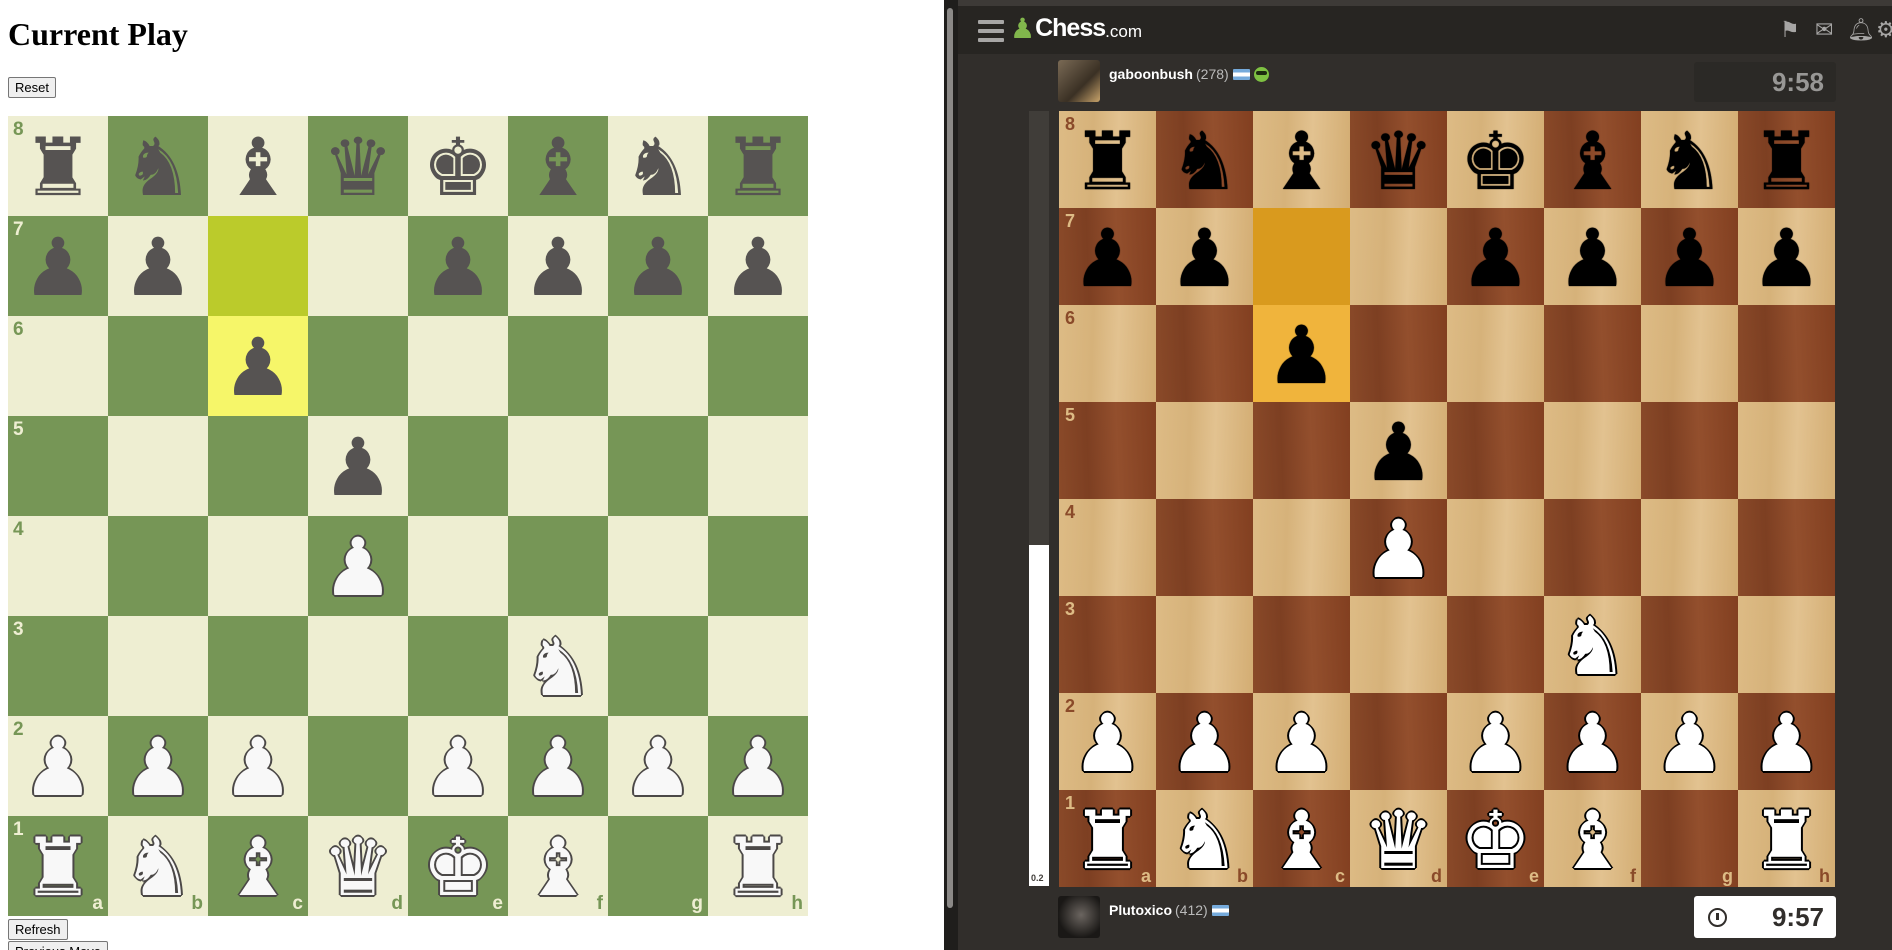 The height and width of the screenshot is (950, 1892). What do you see at coordinates (1689, 353) in the screenshot?
I see `square-g6` at bounding box center [1689, 353].